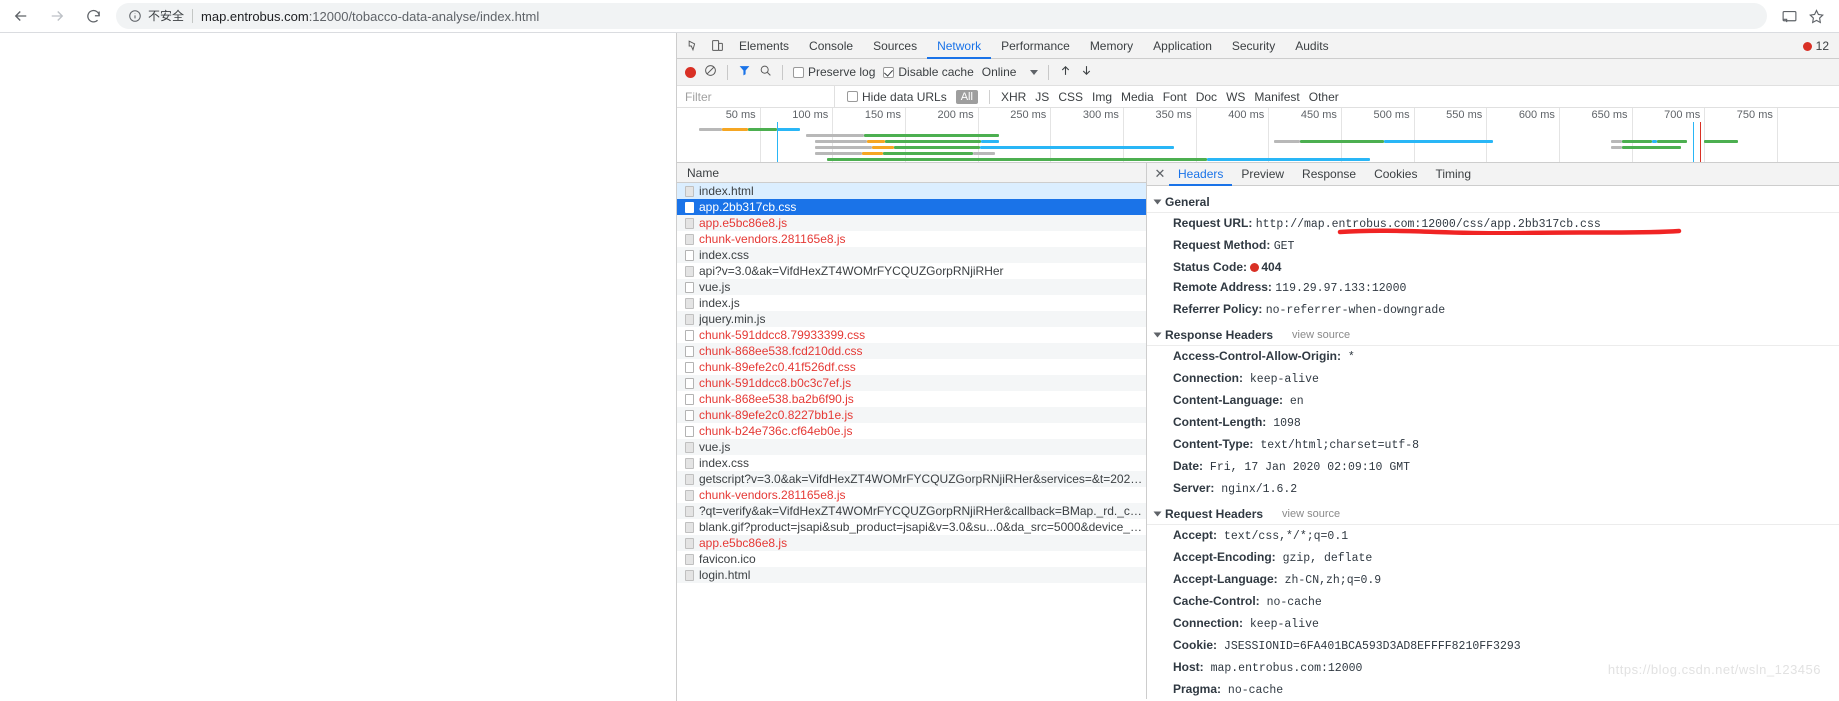 Image resolution: width=1839 pixels, height=701 pixels. What do you see at coordinates (1693, 142) in the screenshot?
I see `timeline-event-line` at bounding box center [1693, 142].